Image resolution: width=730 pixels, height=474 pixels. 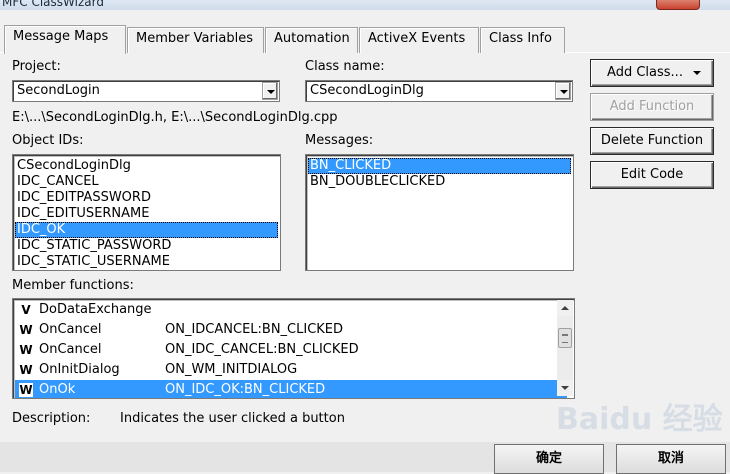 I want to click on project-combo: SecondLogin, so click(x=146, y=91).